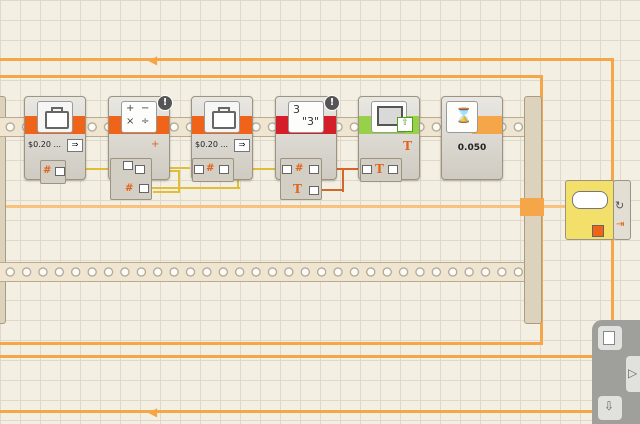 This screenshot has width=640, height=424. I want to click on inner-loop-wire-bottom, so click(271, 343).